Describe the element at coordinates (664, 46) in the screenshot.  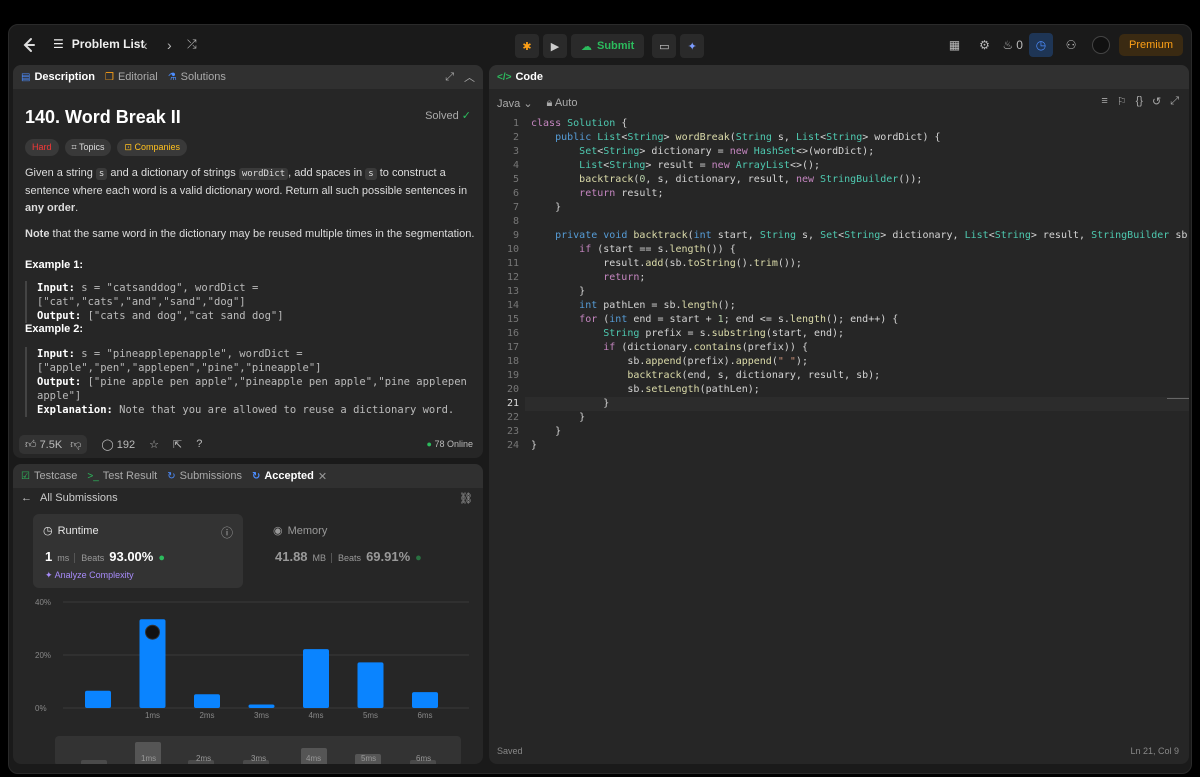
I see `note-button: ▭` at that location.